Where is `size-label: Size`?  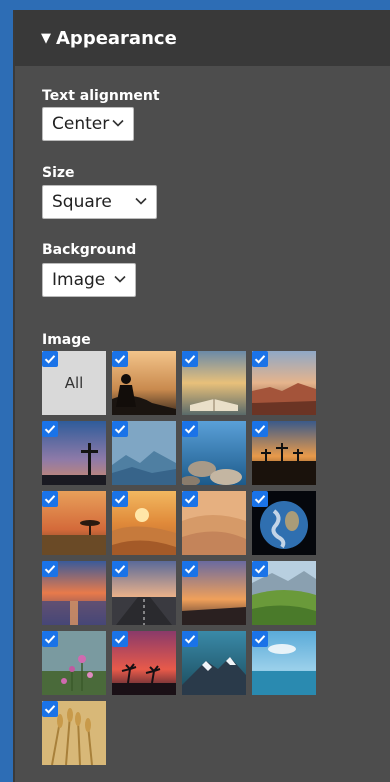 size-label: Size is located at coordinates (58, 173).